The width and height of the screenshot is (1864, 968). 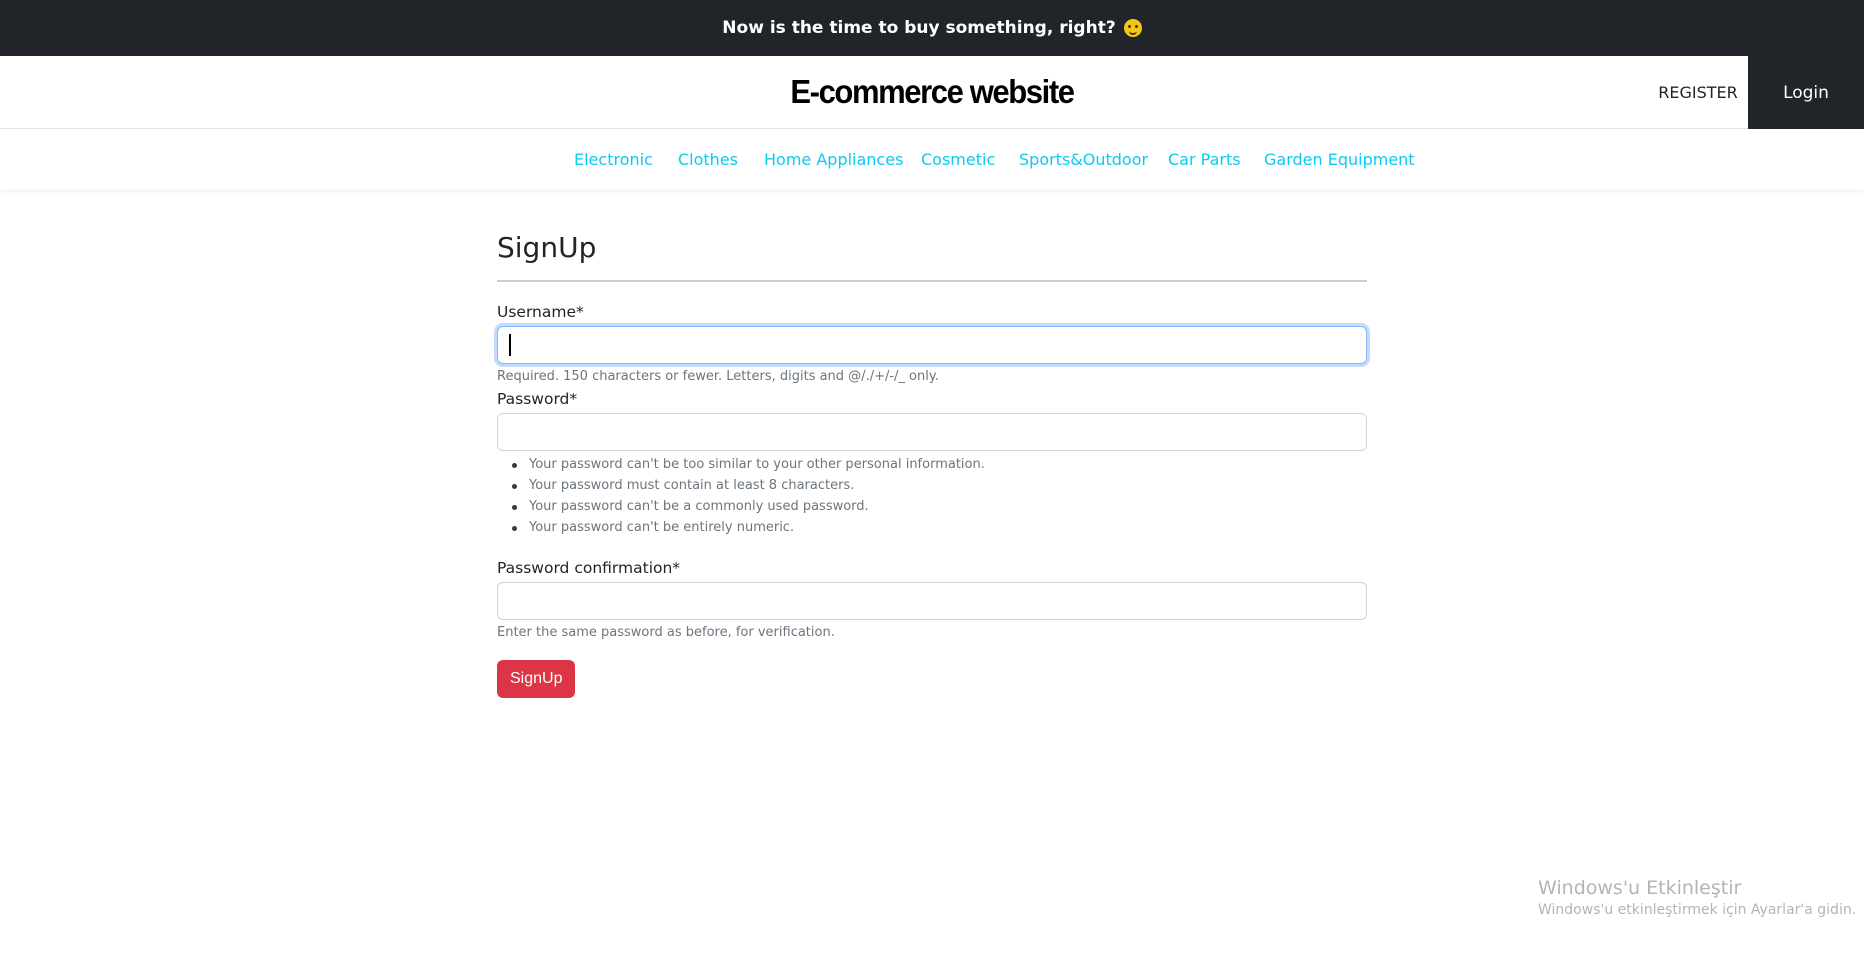 I want to click on promo-text: Now is the time to buy something, right?, so click(x=919, y=28).